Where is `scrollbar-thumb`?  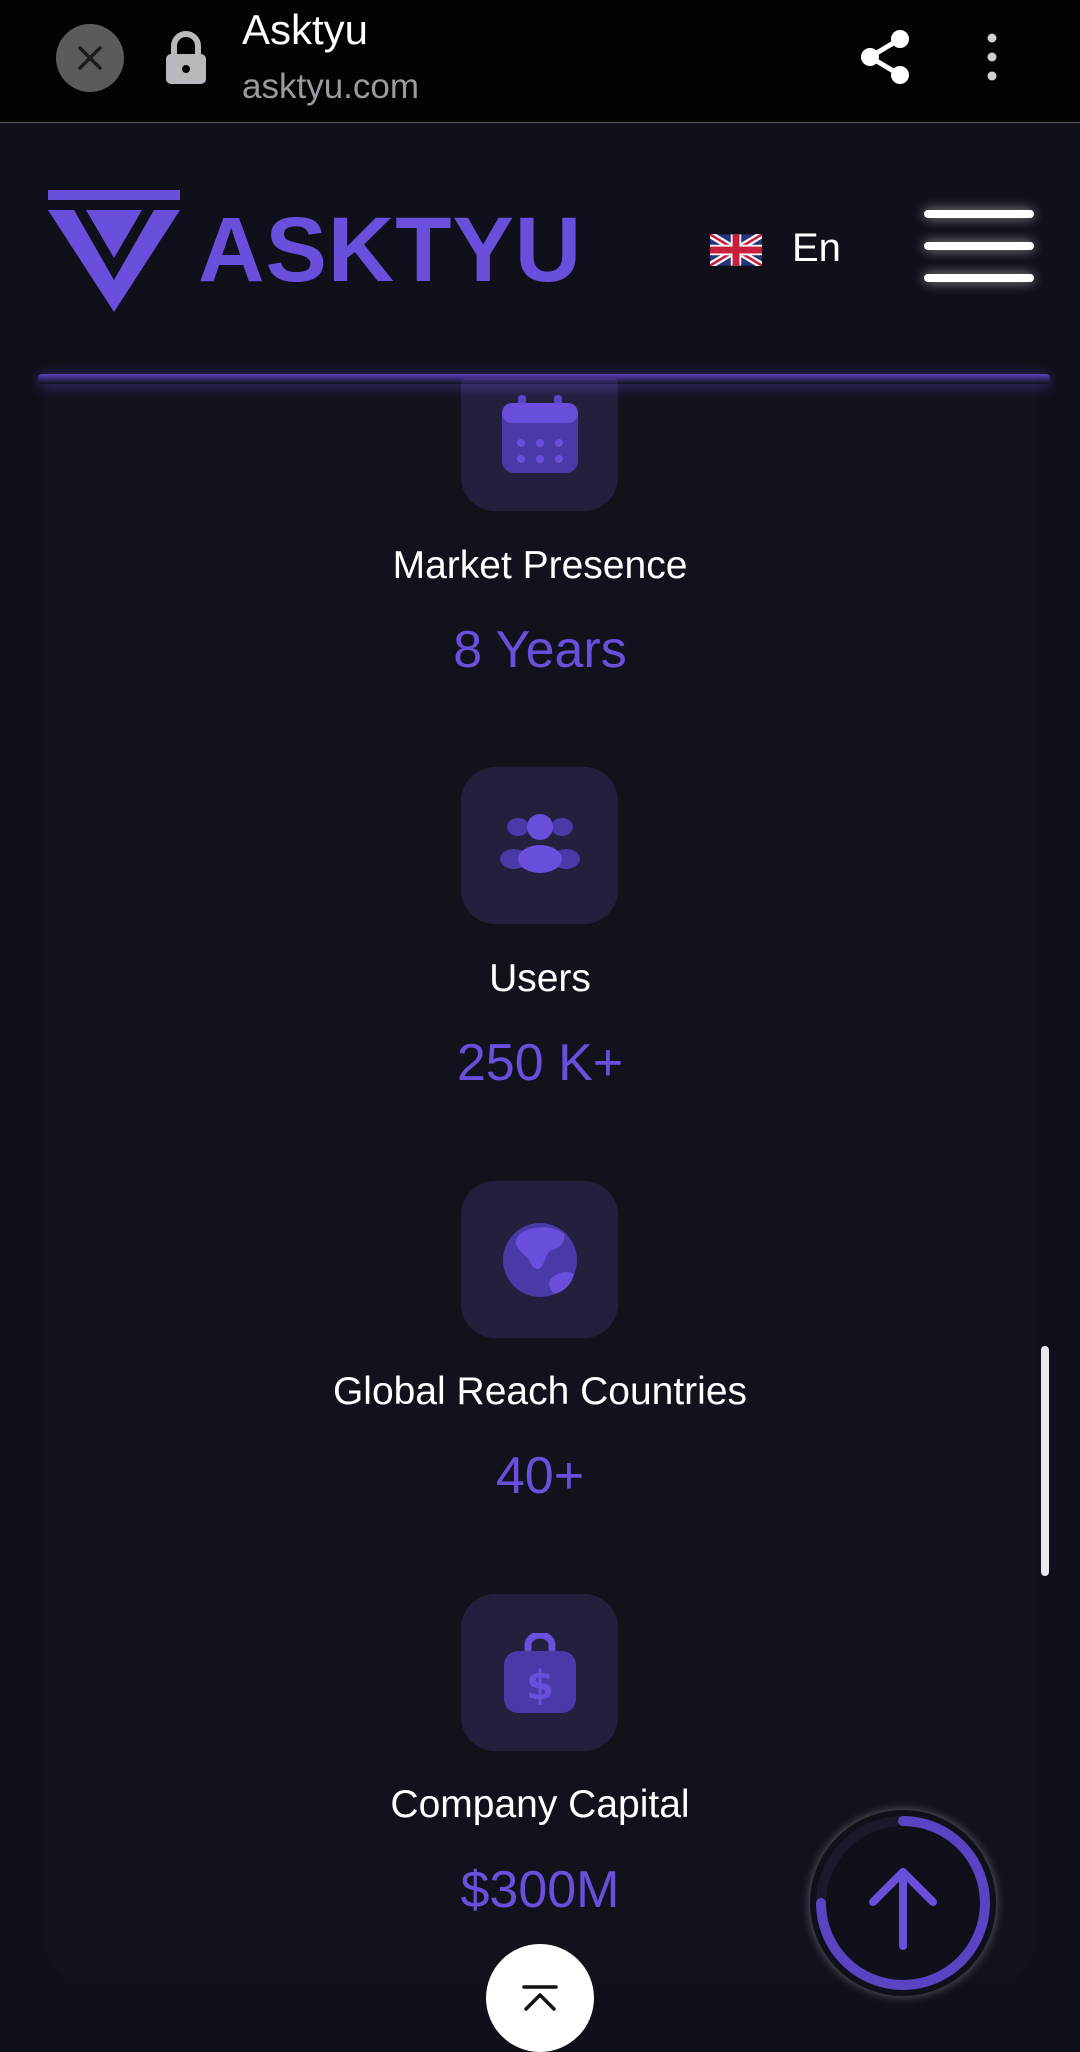
scrollbar-thumb is located at coordinates (1045, 1461).